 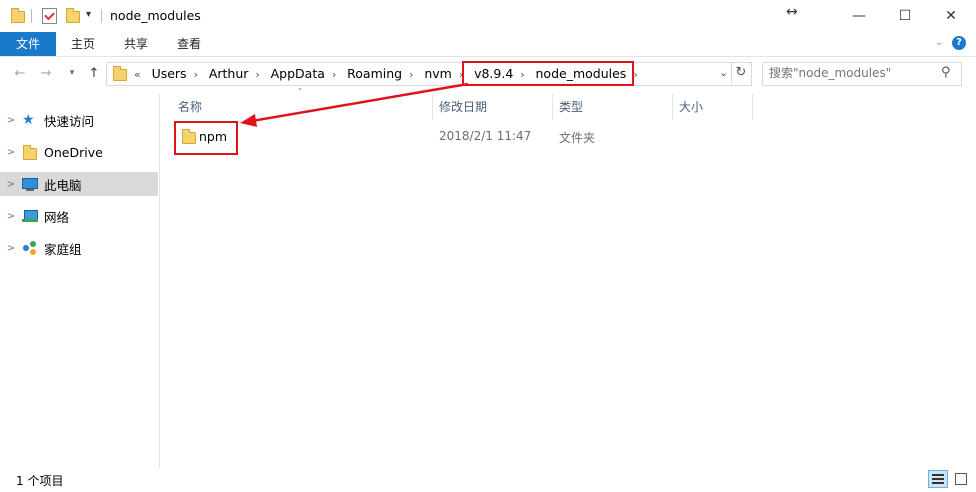 What do you see at coordinates (938, 479) in the screenshot?
I see `details-view-icon` at bounding box center [938, 479].